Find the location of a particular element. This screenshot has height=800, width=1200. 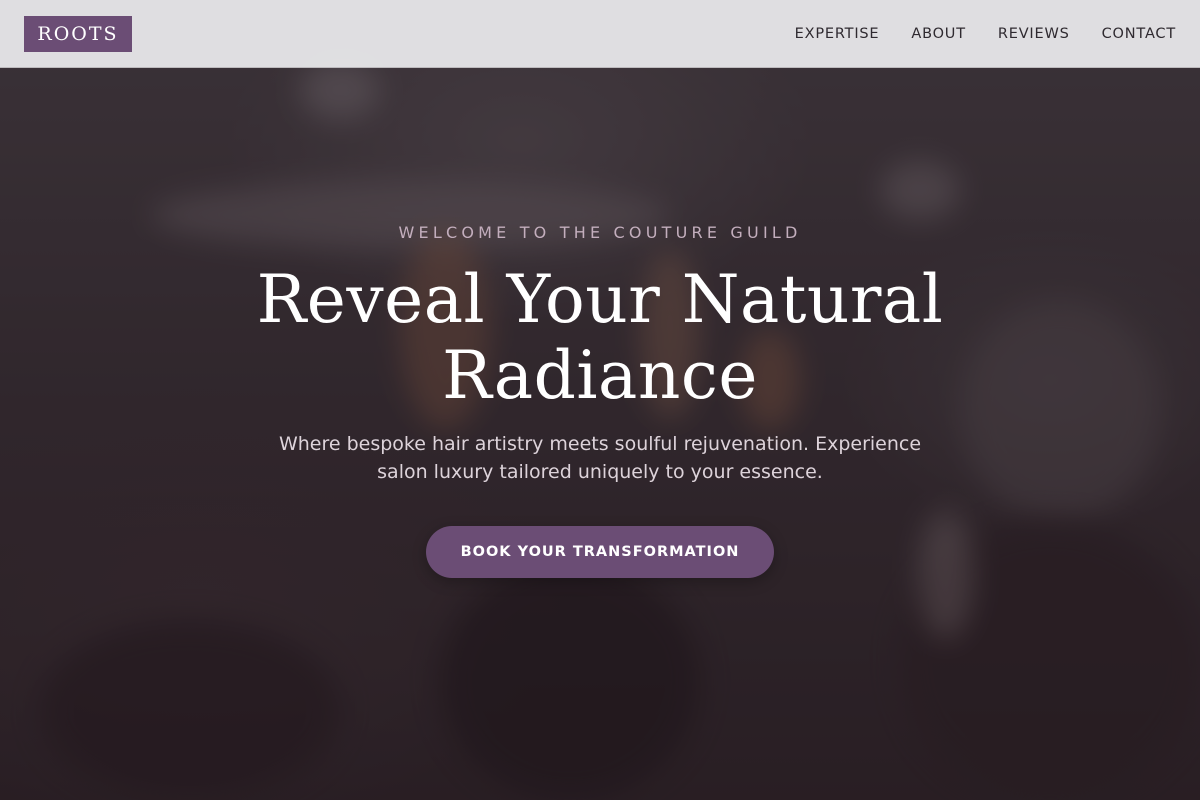

site-header: ROOTS EXPERTISE ABOUT REVIEWS CONTACT is located at coordinates (600, 34).